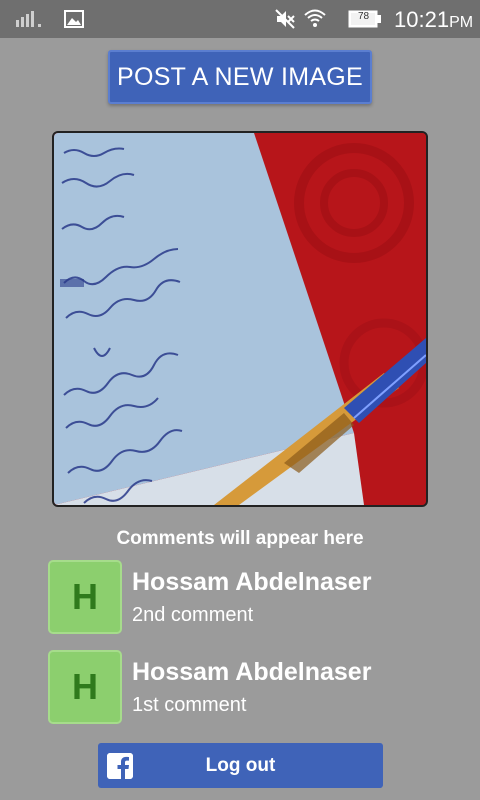  I want to click on clock: 10:21PM, so click(433, 20).